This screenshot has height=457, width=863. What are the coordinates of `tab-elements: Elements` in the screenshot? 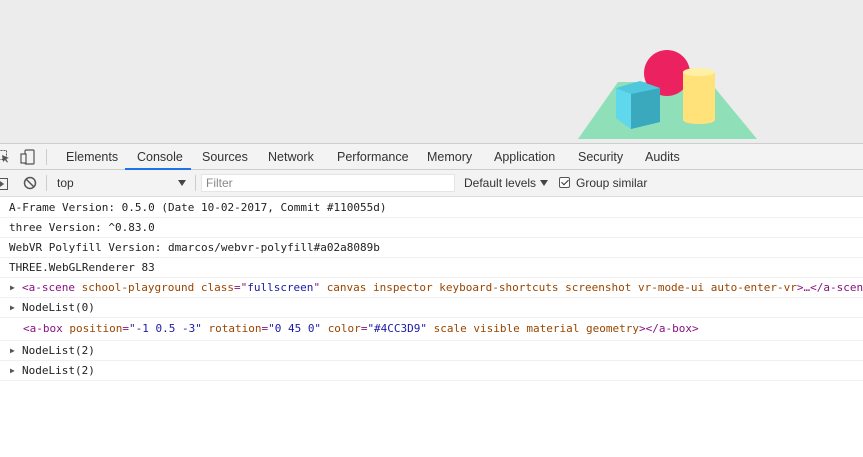 It's located at (92, 157).